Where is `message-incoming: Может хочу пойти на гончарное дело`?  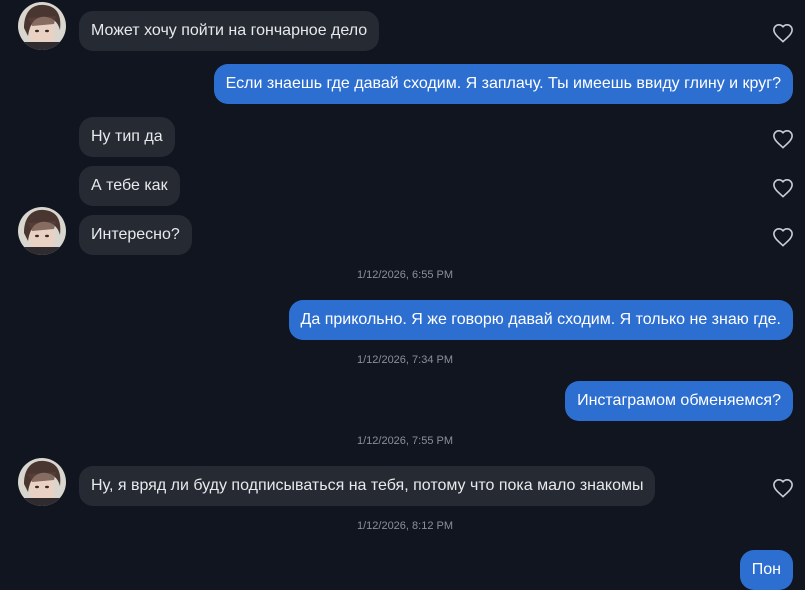
message-incoming: Может хочу пойти на гончарное дело is located at coordinates (229, 31).